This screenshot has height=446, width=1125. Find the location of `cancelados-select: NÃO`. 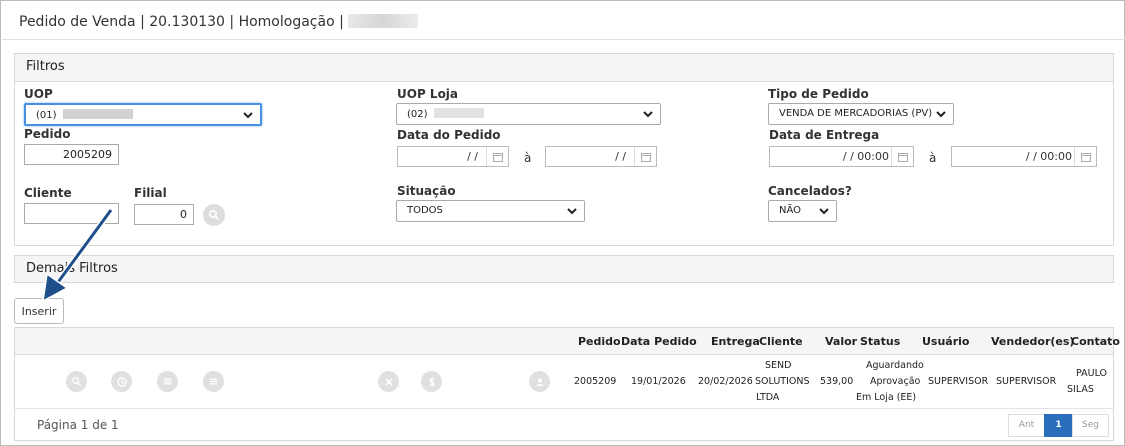

cancelados-select: NÃO is located at coordinates (802, 211).